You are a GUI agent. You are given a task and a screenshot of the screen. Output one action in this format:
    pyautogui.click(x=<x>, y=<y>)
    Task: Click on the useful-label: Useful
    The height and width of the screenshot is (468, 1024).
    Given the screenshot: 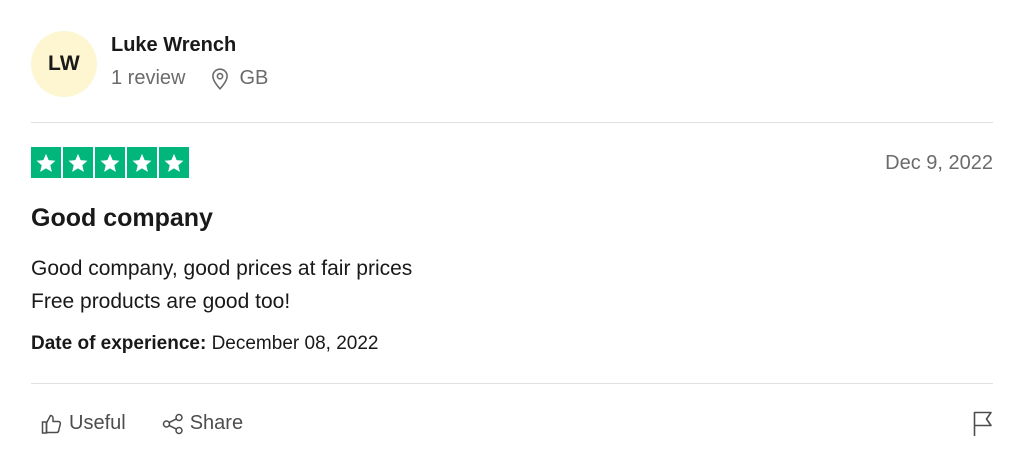 What is the action you would take?
    pyautogui.click(x=97, y=423)
    